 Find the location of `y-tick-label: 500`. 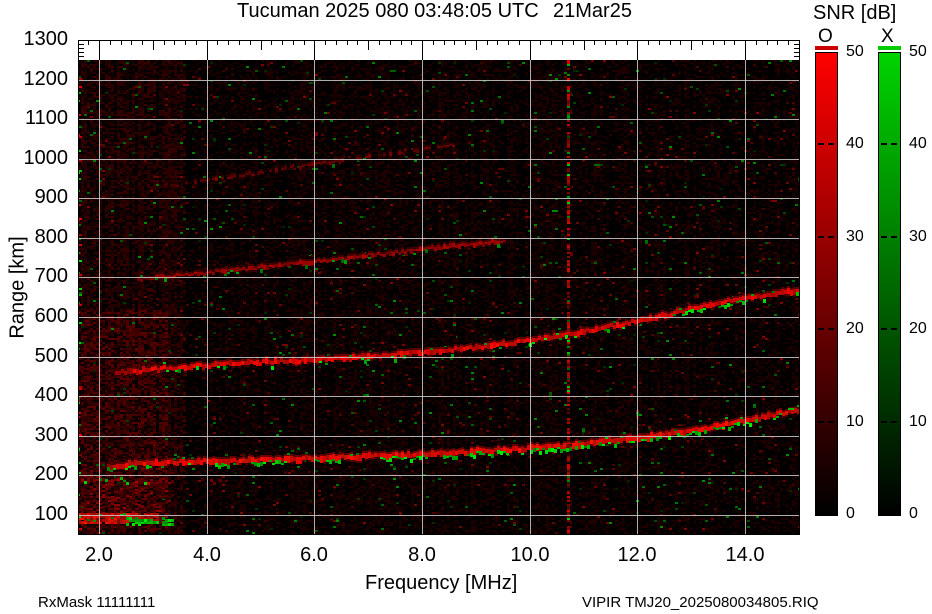

y-tick-label: 500 is located at coordinates (51, 355).